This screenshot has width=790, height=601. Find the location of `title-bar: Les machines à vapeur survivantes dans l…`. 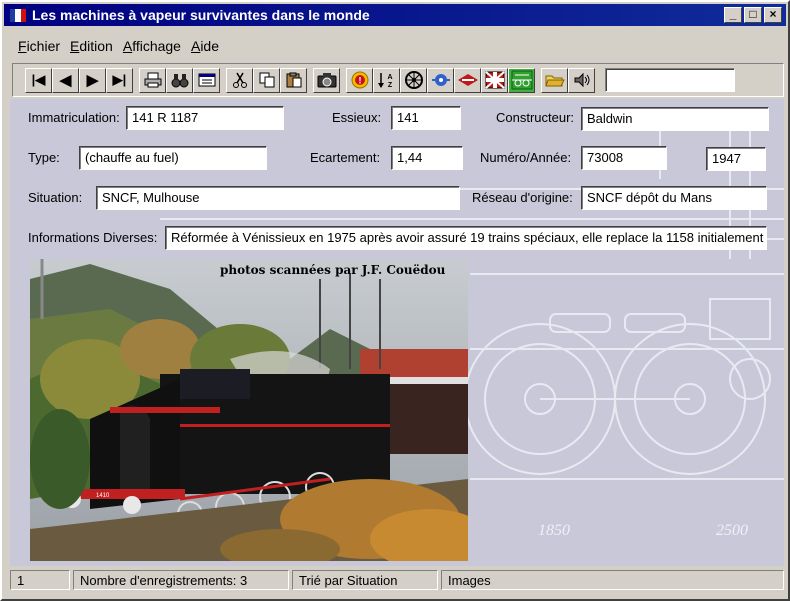

title-bar: Les machines à vapeur survivantes dans l… is located at coordinates (395, 15).